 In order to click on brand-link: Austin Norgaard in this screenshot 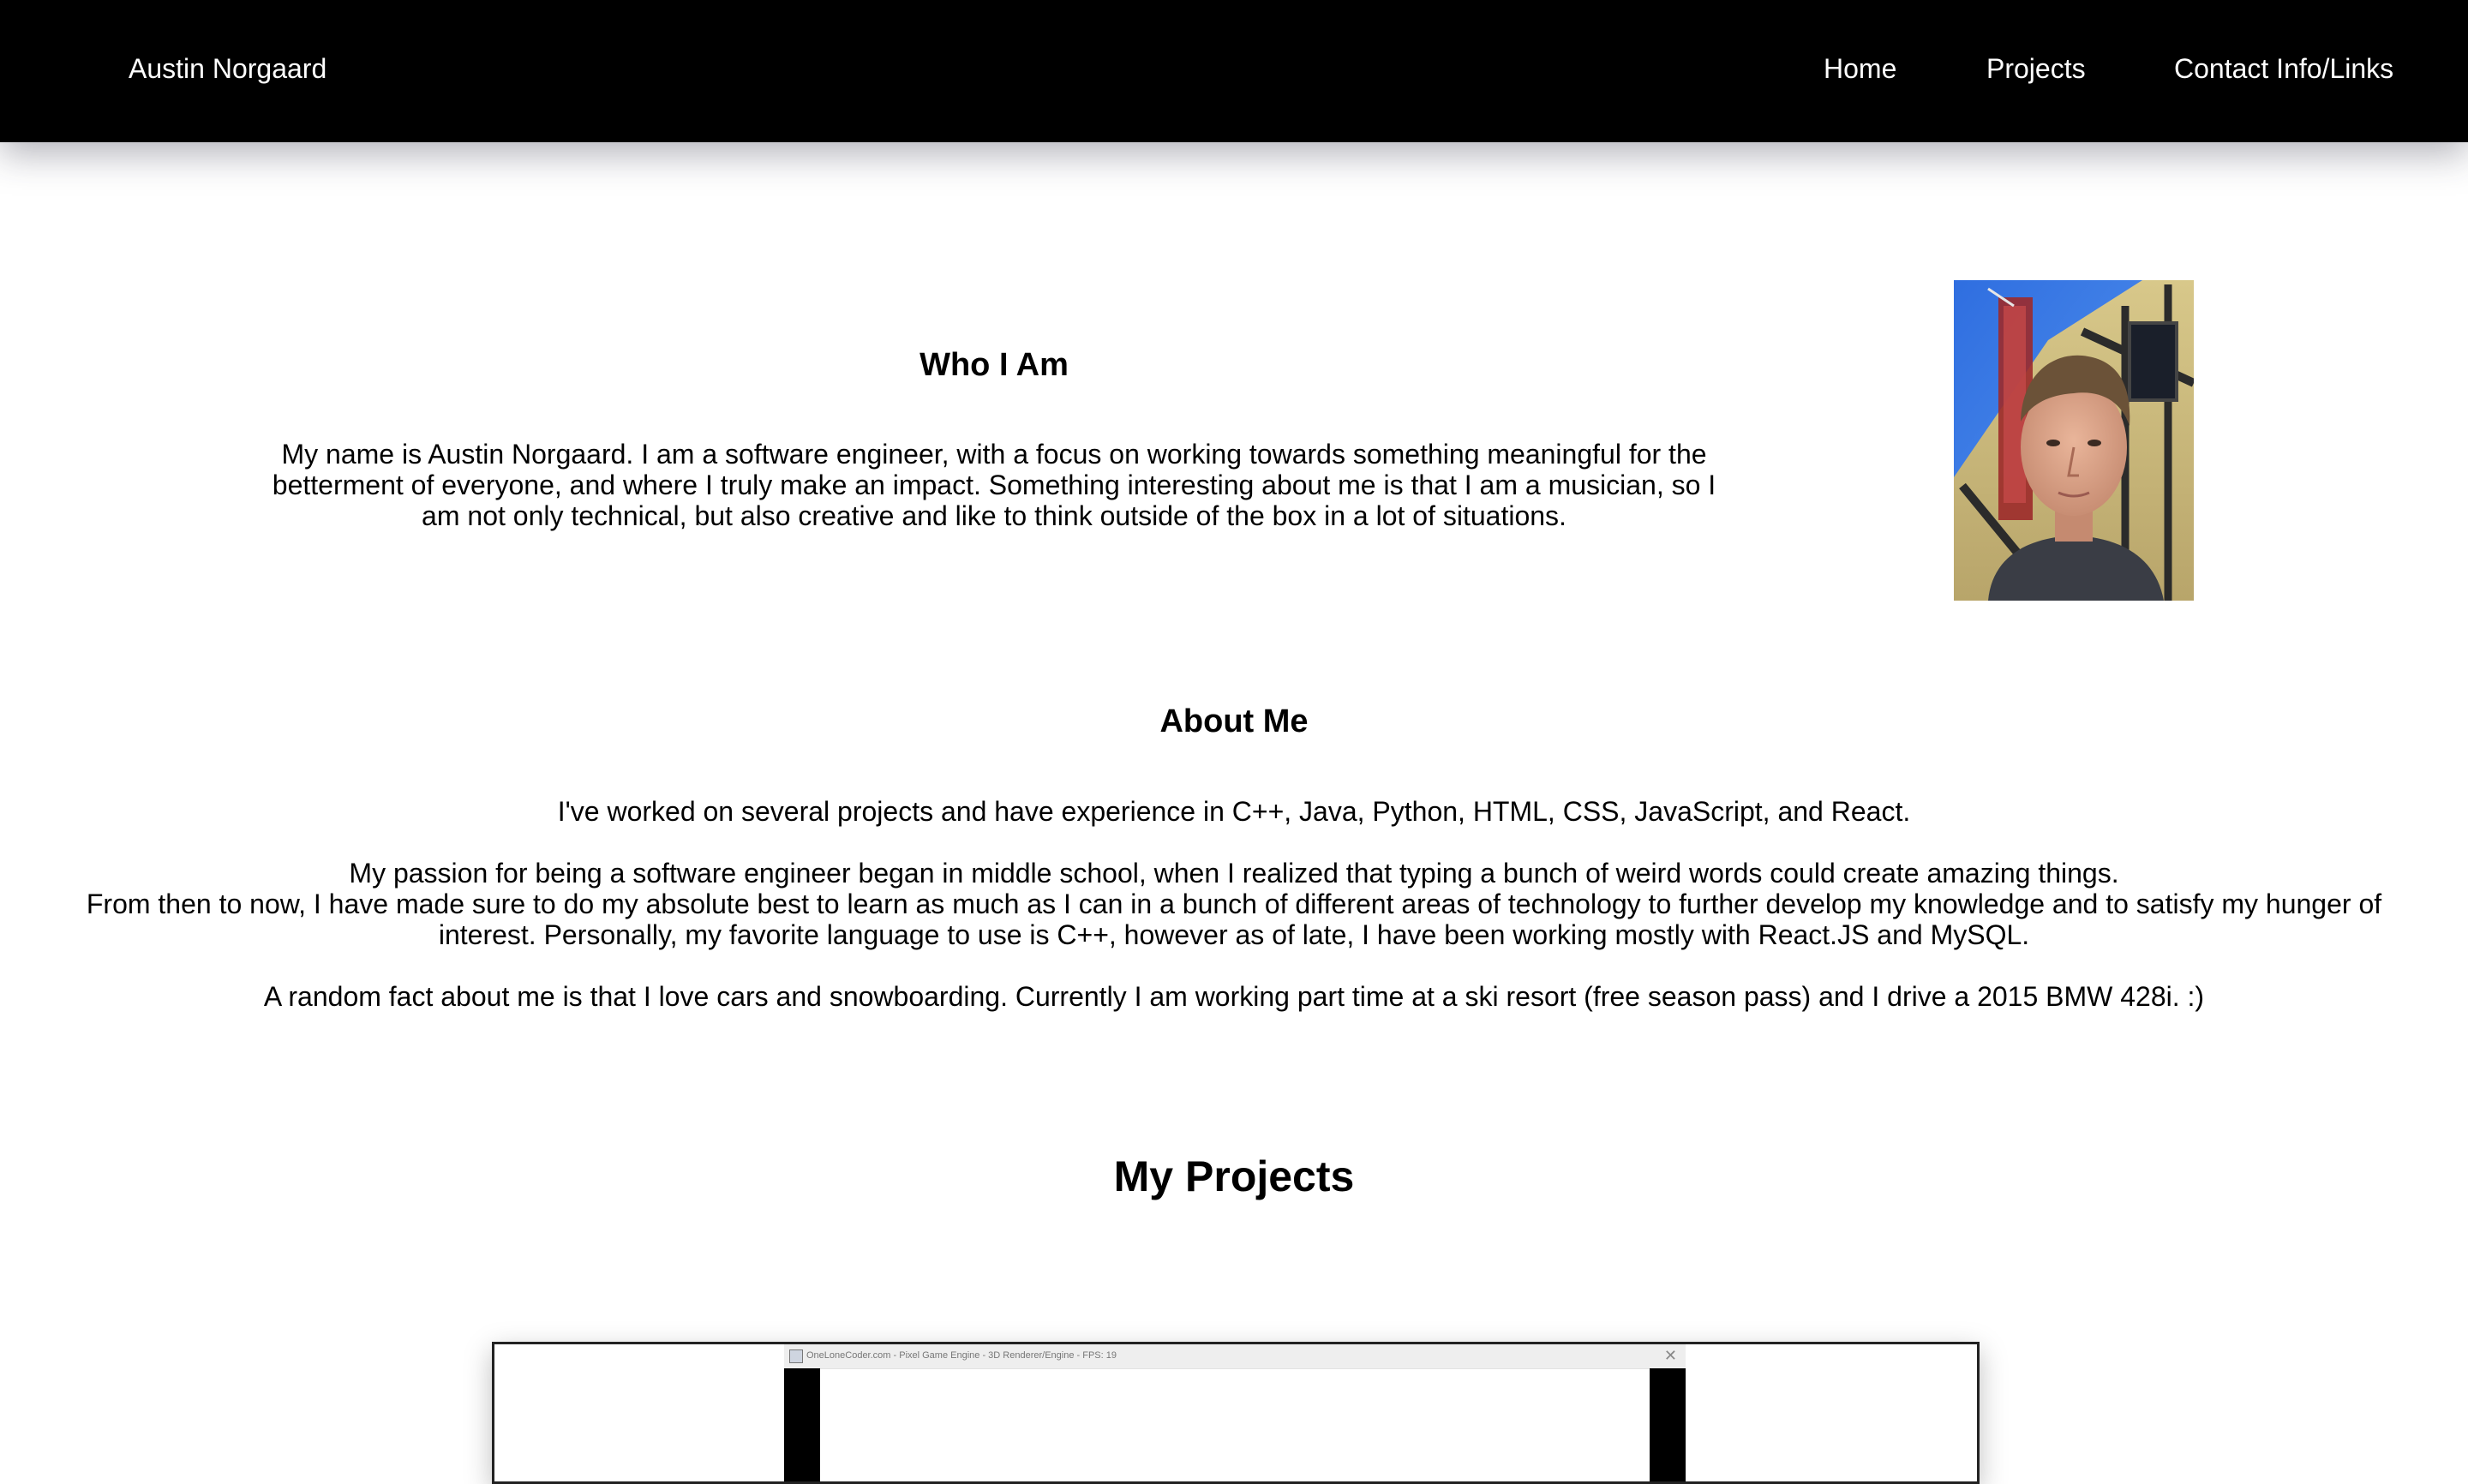, I will do `click(227, 69)`.